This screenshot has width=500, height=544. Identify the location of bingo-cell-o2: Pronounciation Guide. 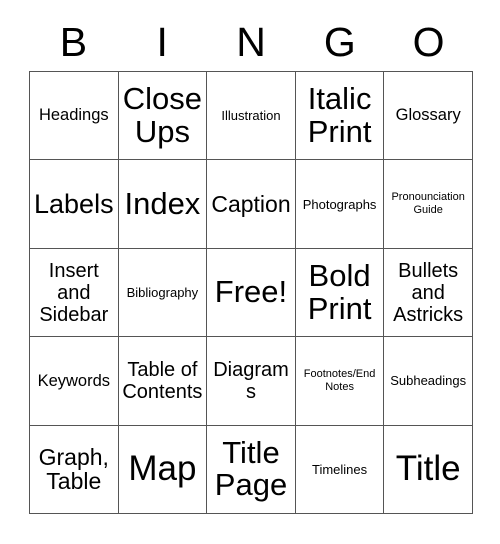
(428, 204).